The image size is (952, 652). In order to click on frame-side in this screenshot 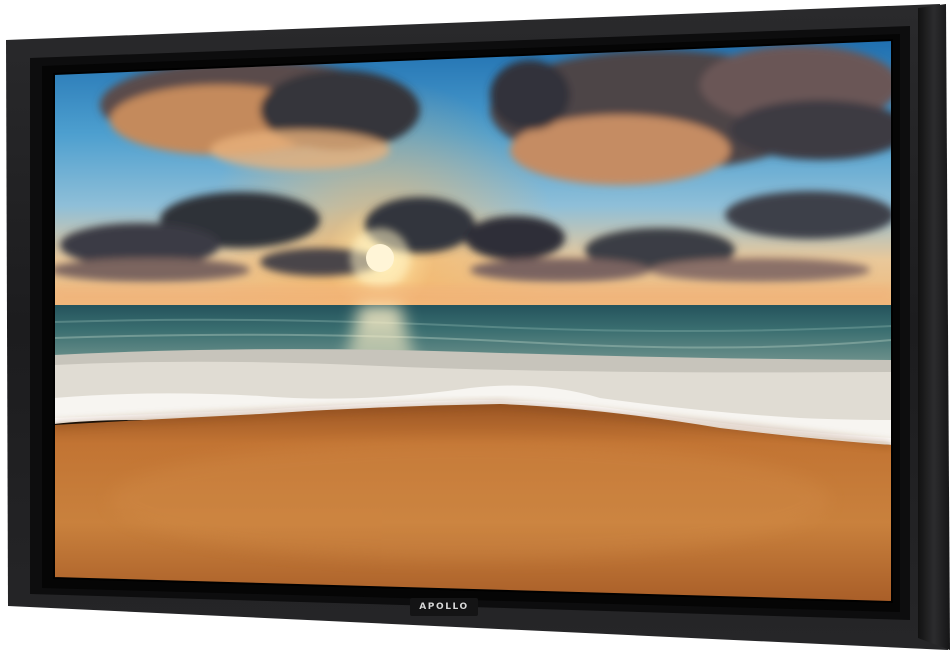, I will do `click(934, 327)`.